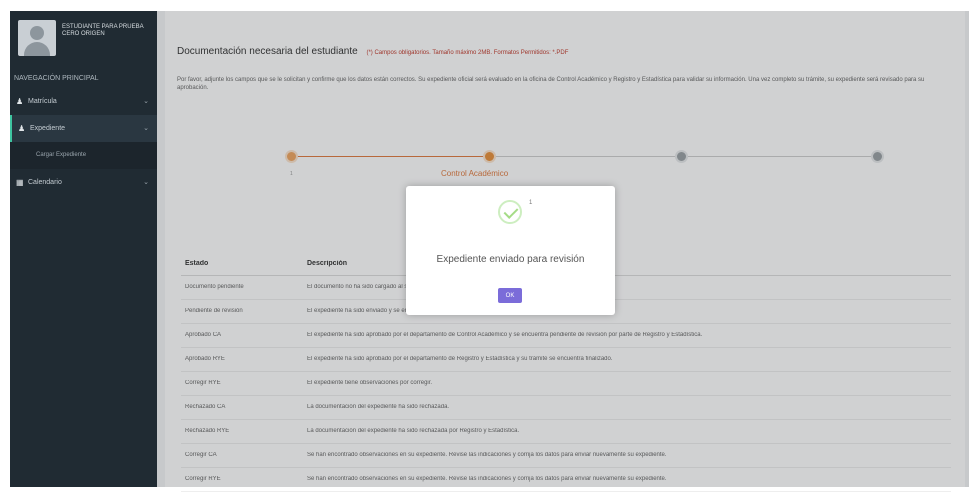 This screenshot has width=969, height=492. What do you see at coordinates (83, 101) in the screenshot?
I see `sidebar-item-matricula: ♟ Matrícula ⌄` at bounding box center [83, 101].